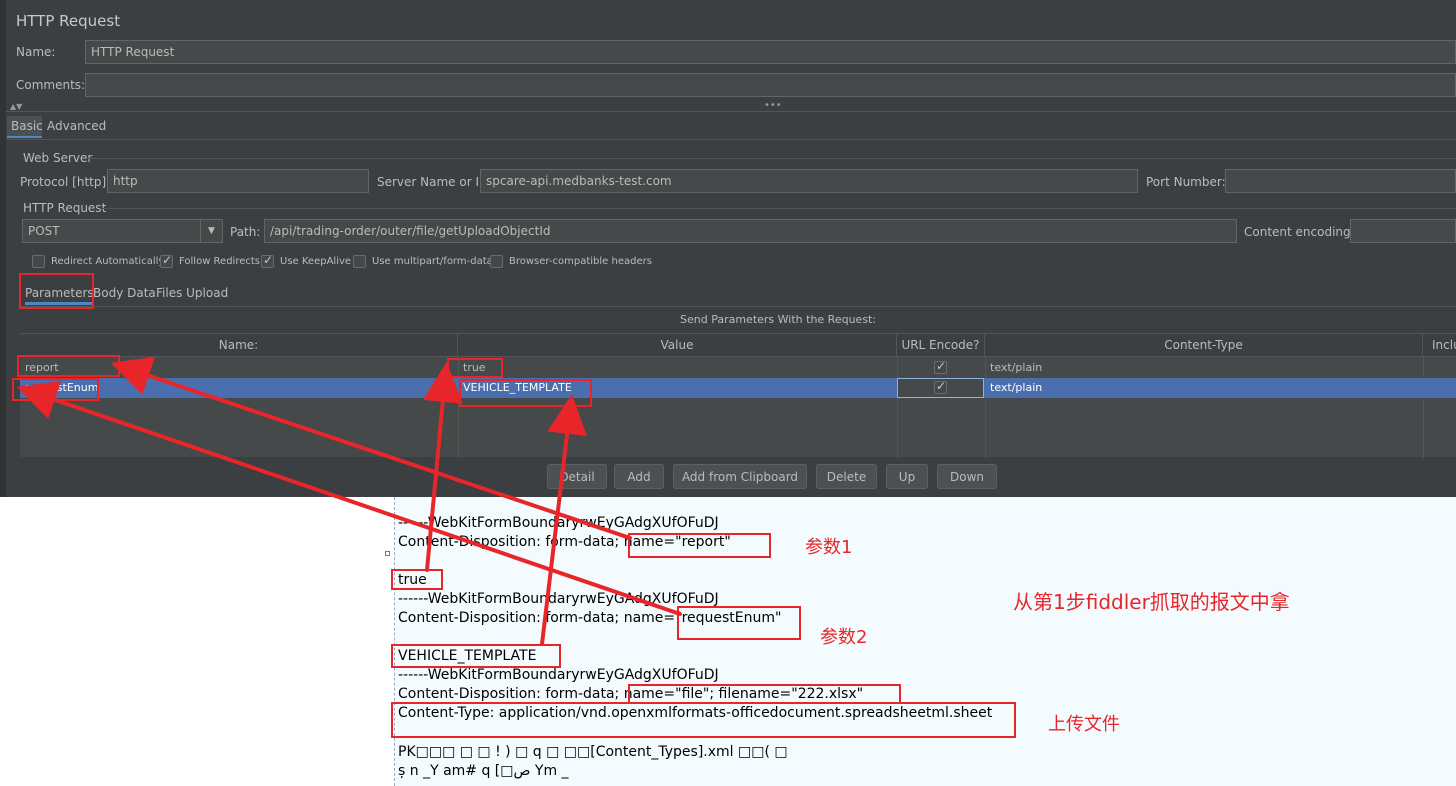 This screenshot has height=786, width=1456. What do you see at coordinates (475, 368) in the screenshot?
I see `highlight-true-value` at bounding box center [475, 368].